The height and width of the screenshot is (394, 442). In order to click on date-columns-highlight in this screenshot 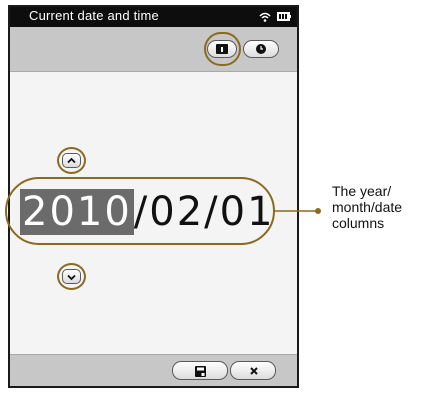, I will do `click(140, 211)`.